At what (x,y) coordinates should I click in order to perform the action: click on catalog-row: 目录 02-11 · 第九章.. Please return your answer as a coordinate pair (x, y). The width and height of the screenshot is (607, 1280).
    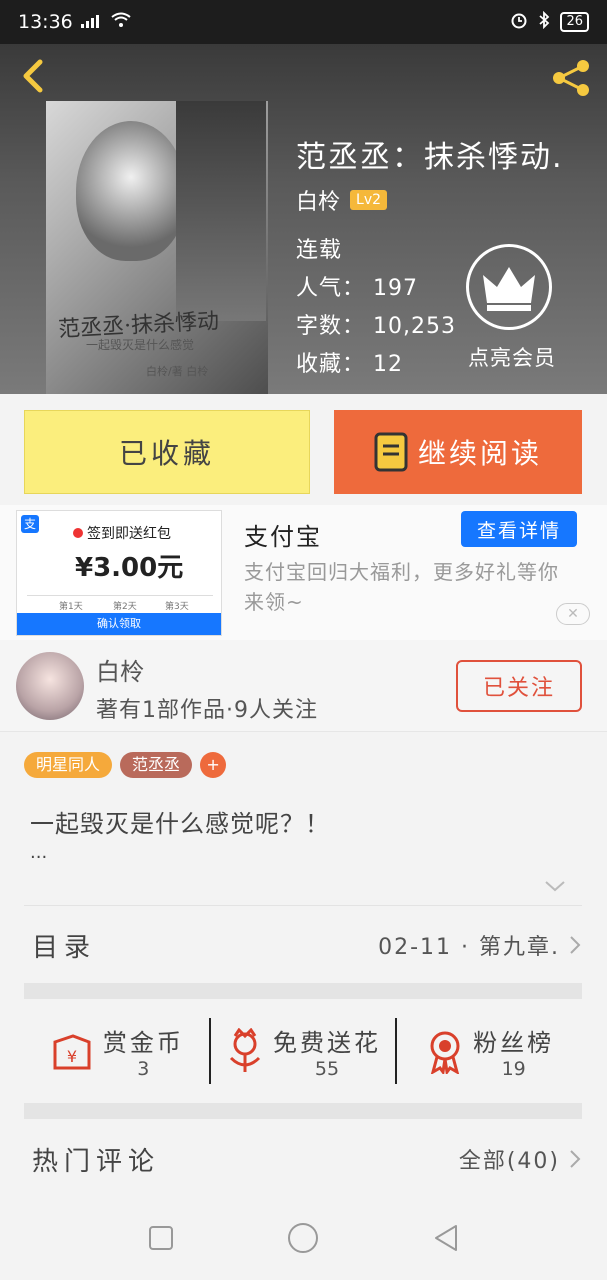
    Looking at the image, I should click on (303, 945).